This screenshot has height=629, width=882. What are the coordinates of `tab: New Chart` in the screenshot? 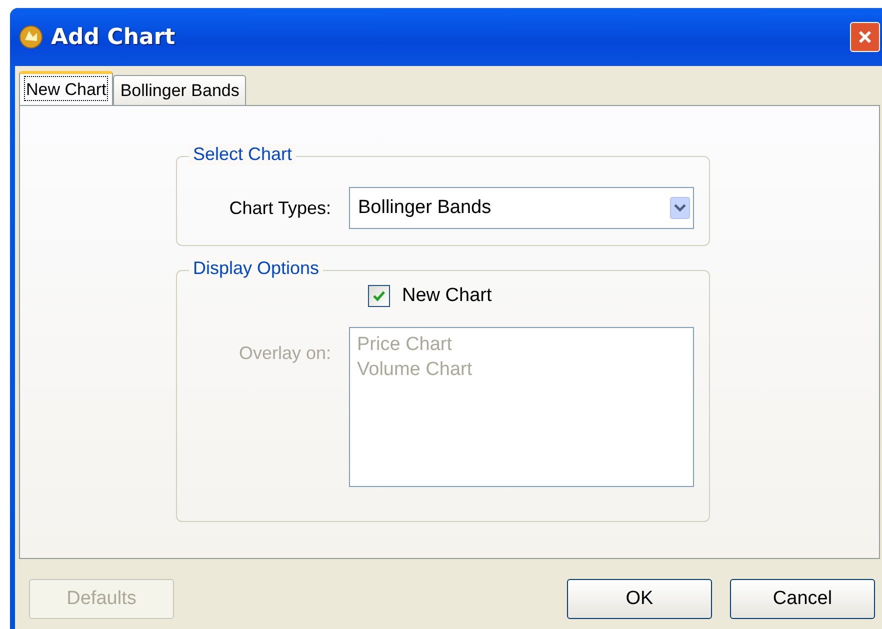 It's located at (66, 88).